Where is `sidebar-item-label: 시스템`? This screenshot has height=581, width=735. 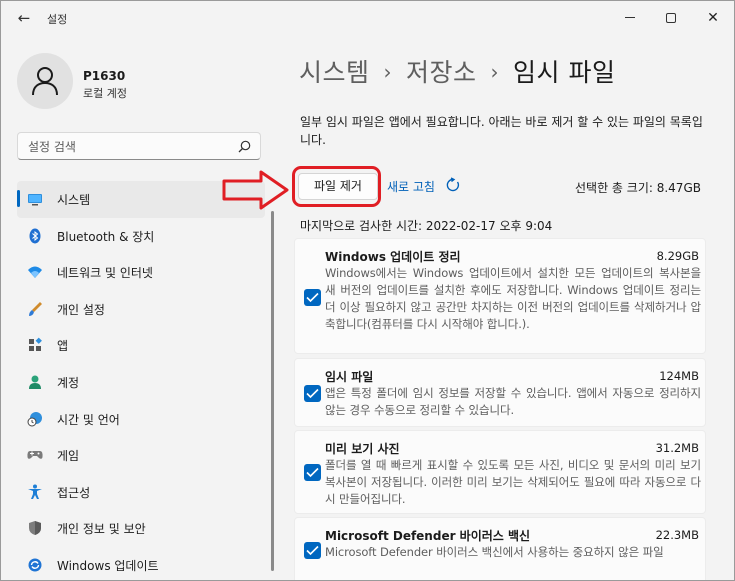 sidebar-item-label: 시스템 is located at coordinates (74, 200).